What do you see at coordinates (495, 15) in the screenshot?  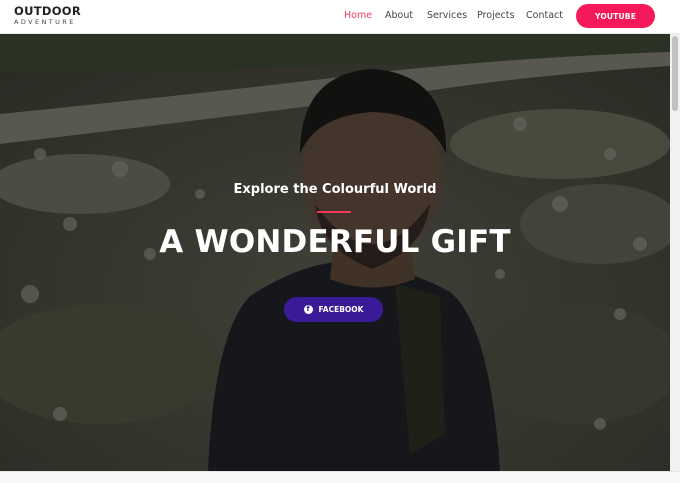 I see `nav-projects: Projects` at bounding box center [495, 15].